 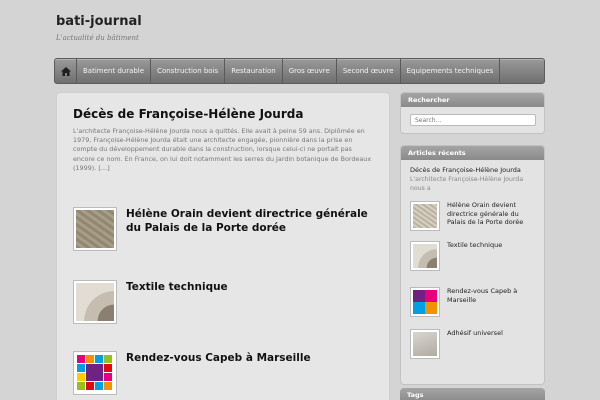 What do you see at coordinates (223, 302) in the screenshot?
I see `post-item: Textile technique` at bounding box center [223, 302].